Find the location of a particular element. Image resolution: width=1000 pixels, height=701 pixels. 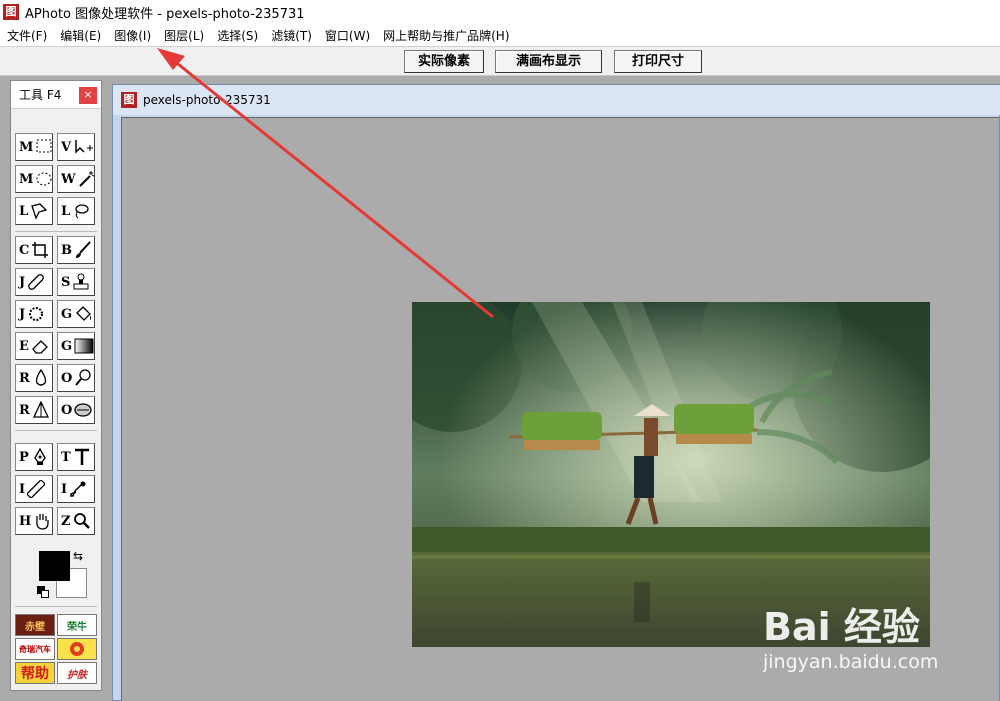

bucket-tool: G is located at coordinates (76, 314).